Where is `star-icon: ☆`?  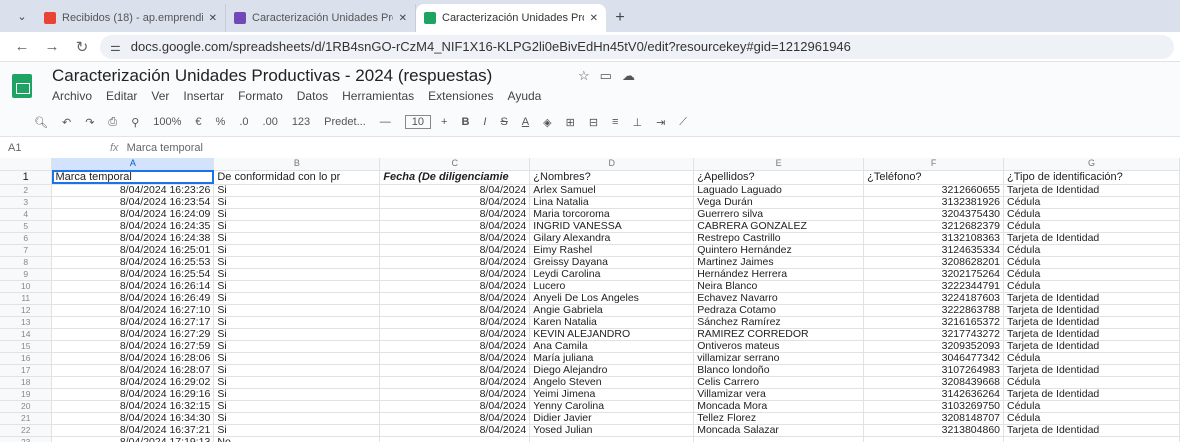 star-icon: ☆ is located at coordinates (589, 75).